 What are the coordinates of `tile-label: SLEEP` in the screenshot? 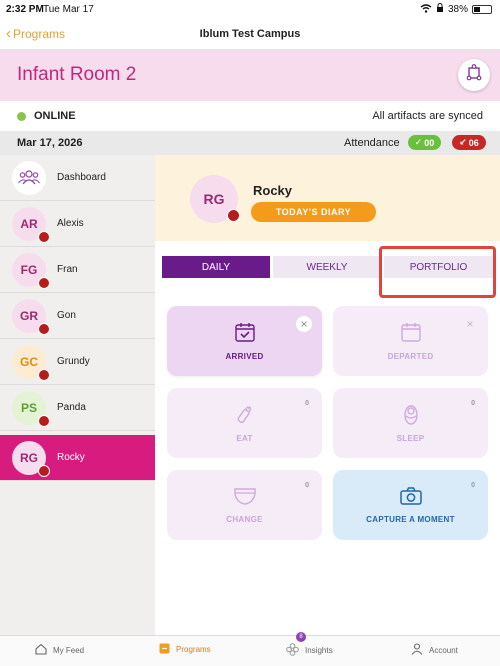 It's located at (410, 438).